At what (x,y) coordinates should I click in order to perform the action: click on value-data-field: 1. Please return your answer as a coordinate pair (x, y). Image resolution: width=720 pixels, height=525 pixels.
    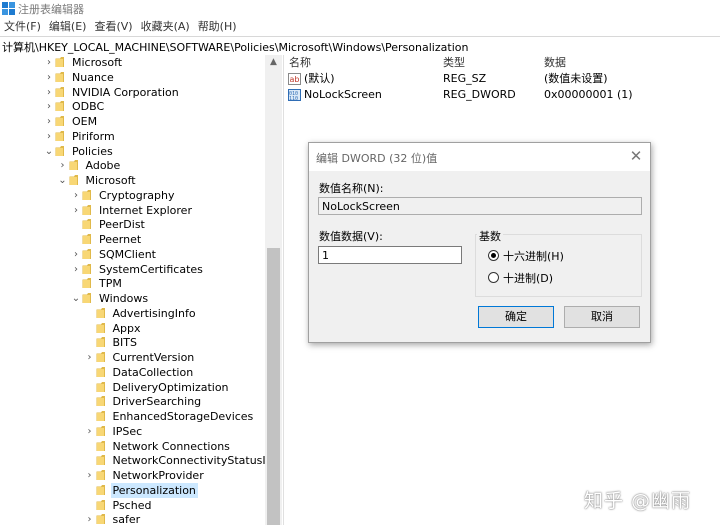
    Looking at the image, I should click on (390, 255).